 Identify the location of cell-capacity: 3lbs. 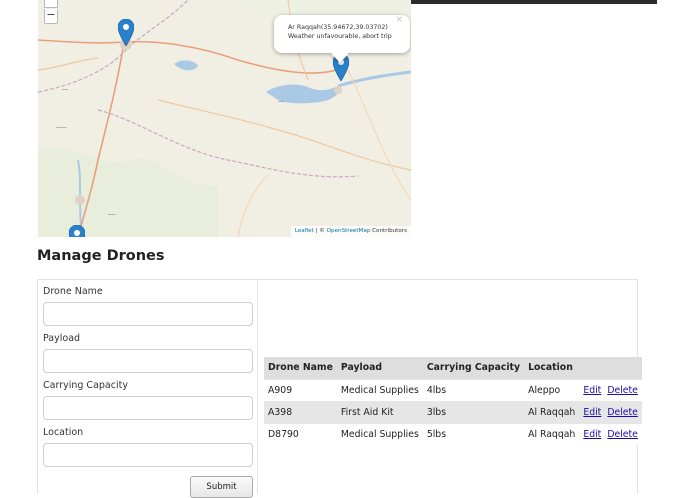
(473, 411).